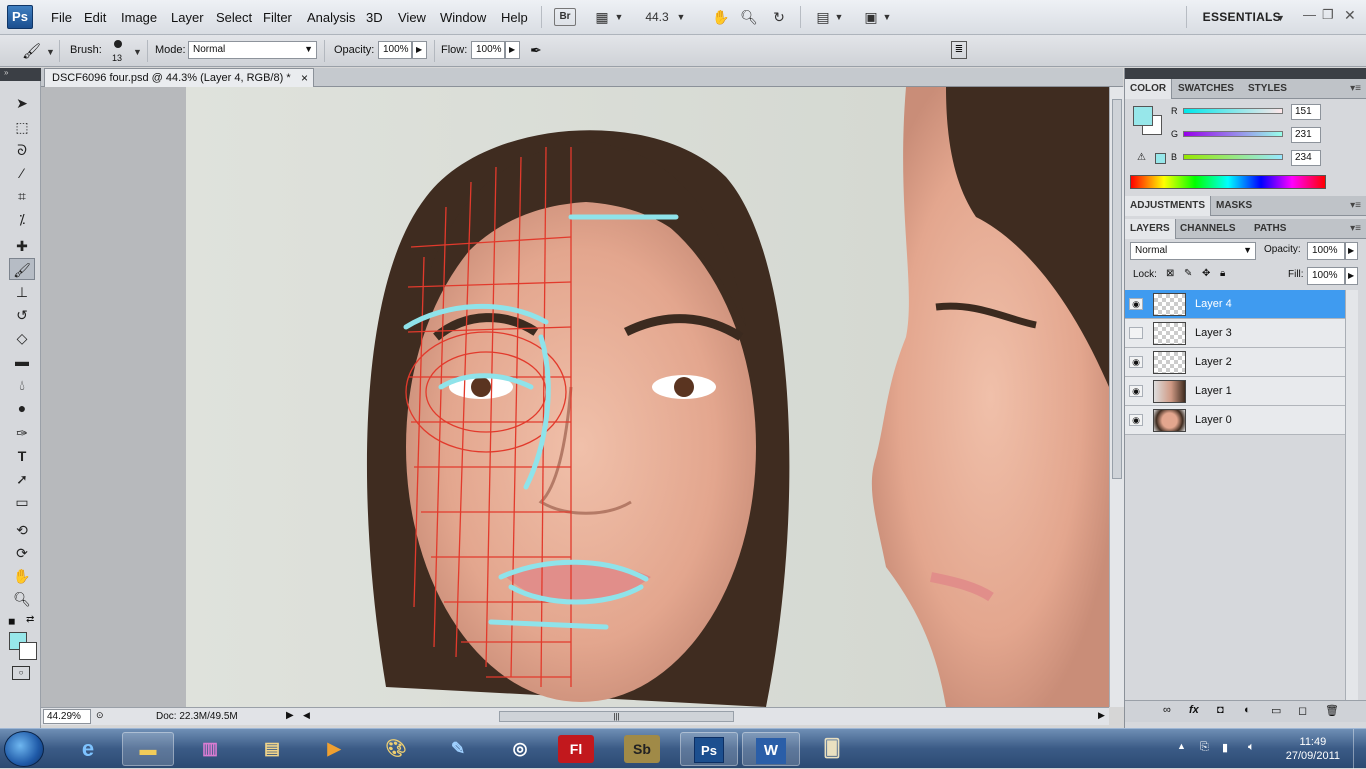 The image size is (1366, 769). Describe the element at coordinates (1188, 273) in the screenshot. I see `lock-pixels-icon: ✎` at that location.